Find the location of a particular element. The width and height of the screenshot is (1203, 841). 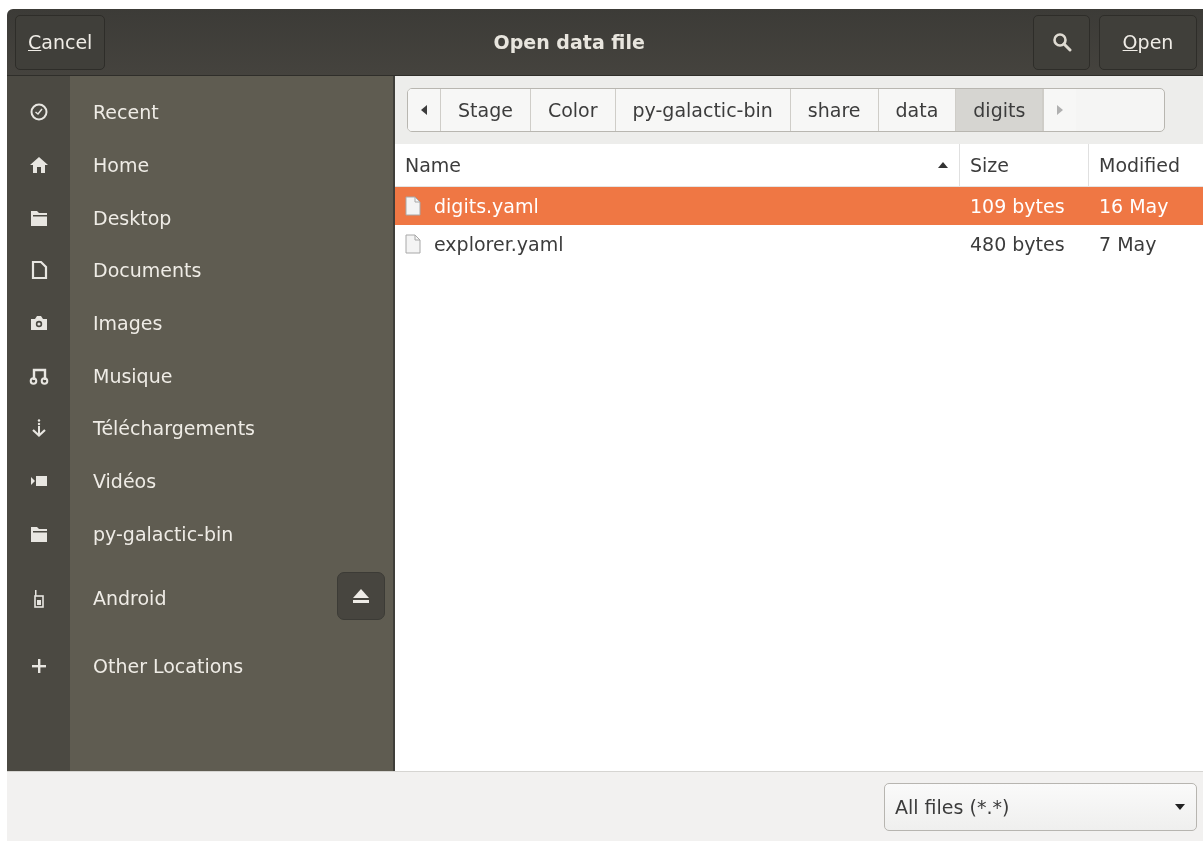

file-name: explorer.yaml is located at coordinates (499, 244).